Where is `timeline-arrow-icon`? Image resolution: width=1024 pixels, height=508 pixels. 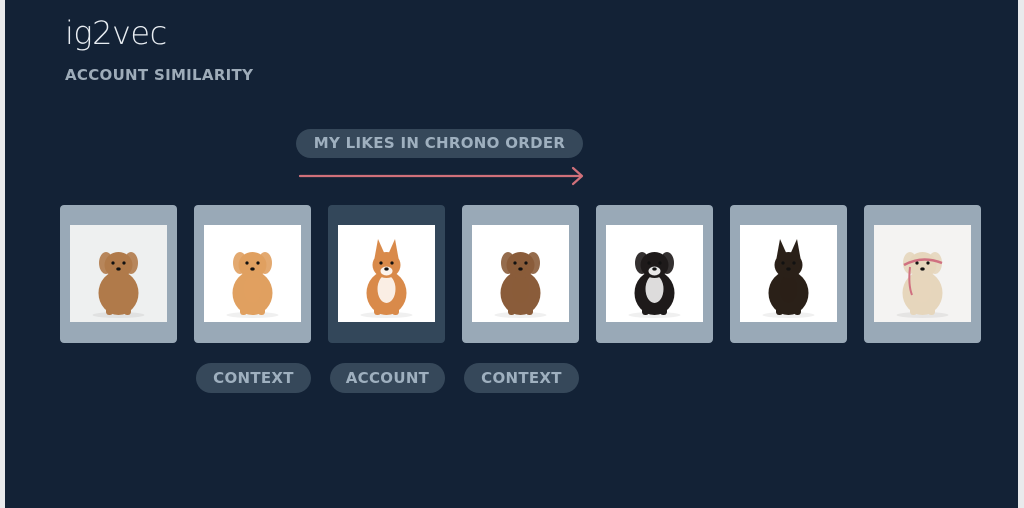
timeline-arrow-icon is located at coordinates (441, 176).